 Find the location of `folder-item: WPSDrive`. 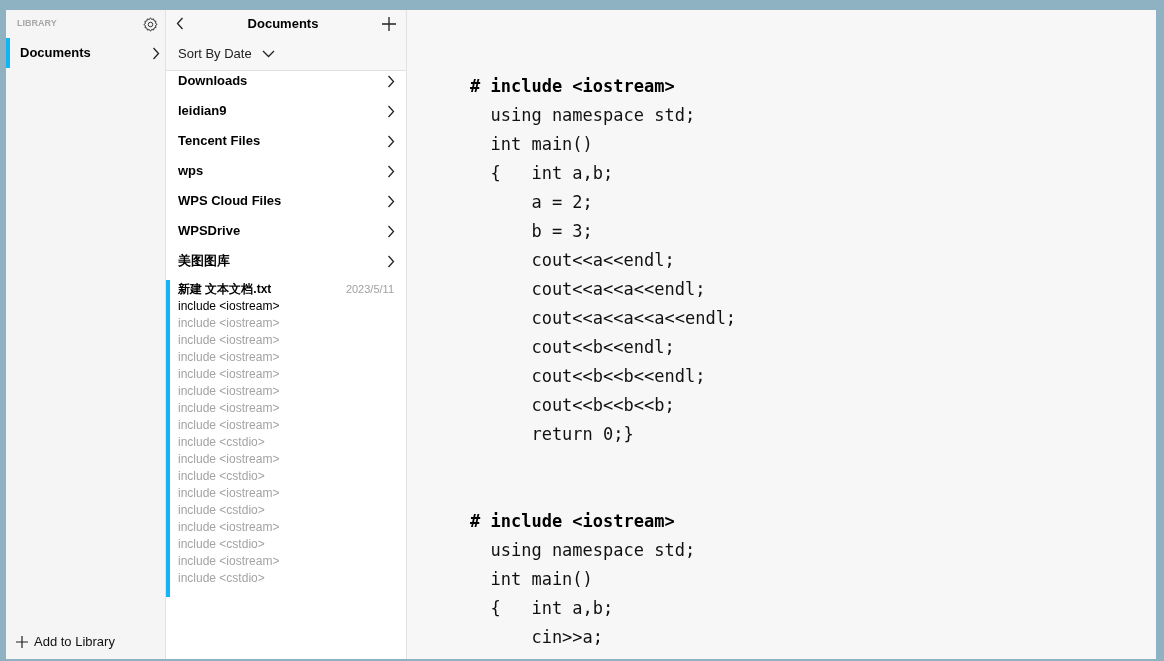

folder-item: WPSDrive is located at coordinates (286, 231).